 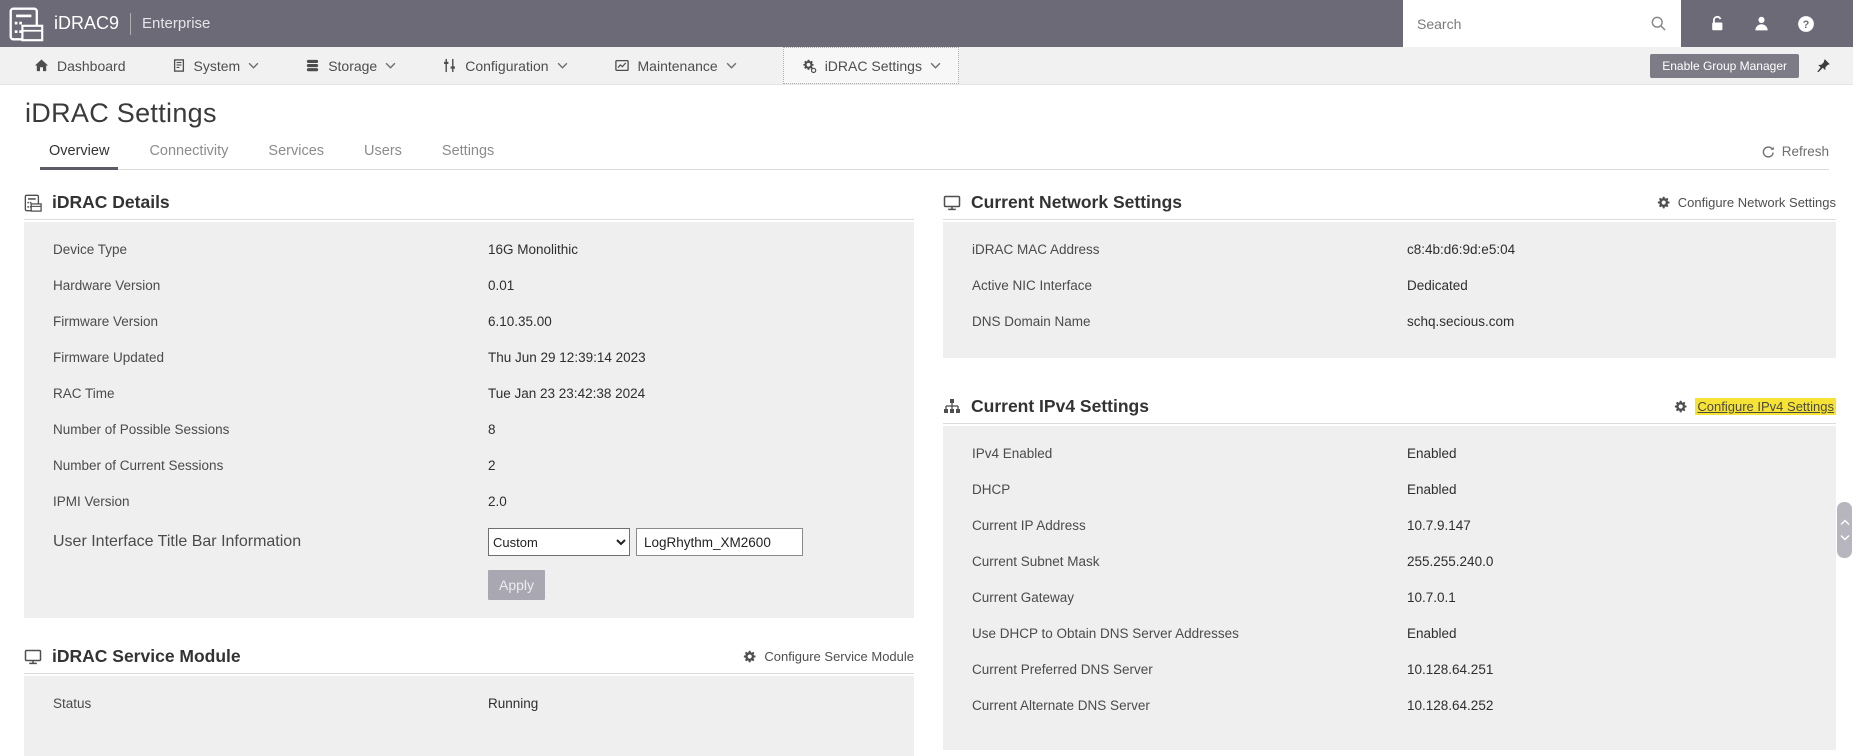 I want to click on refresh-label: Refresh, so click(x=1805, y=151).